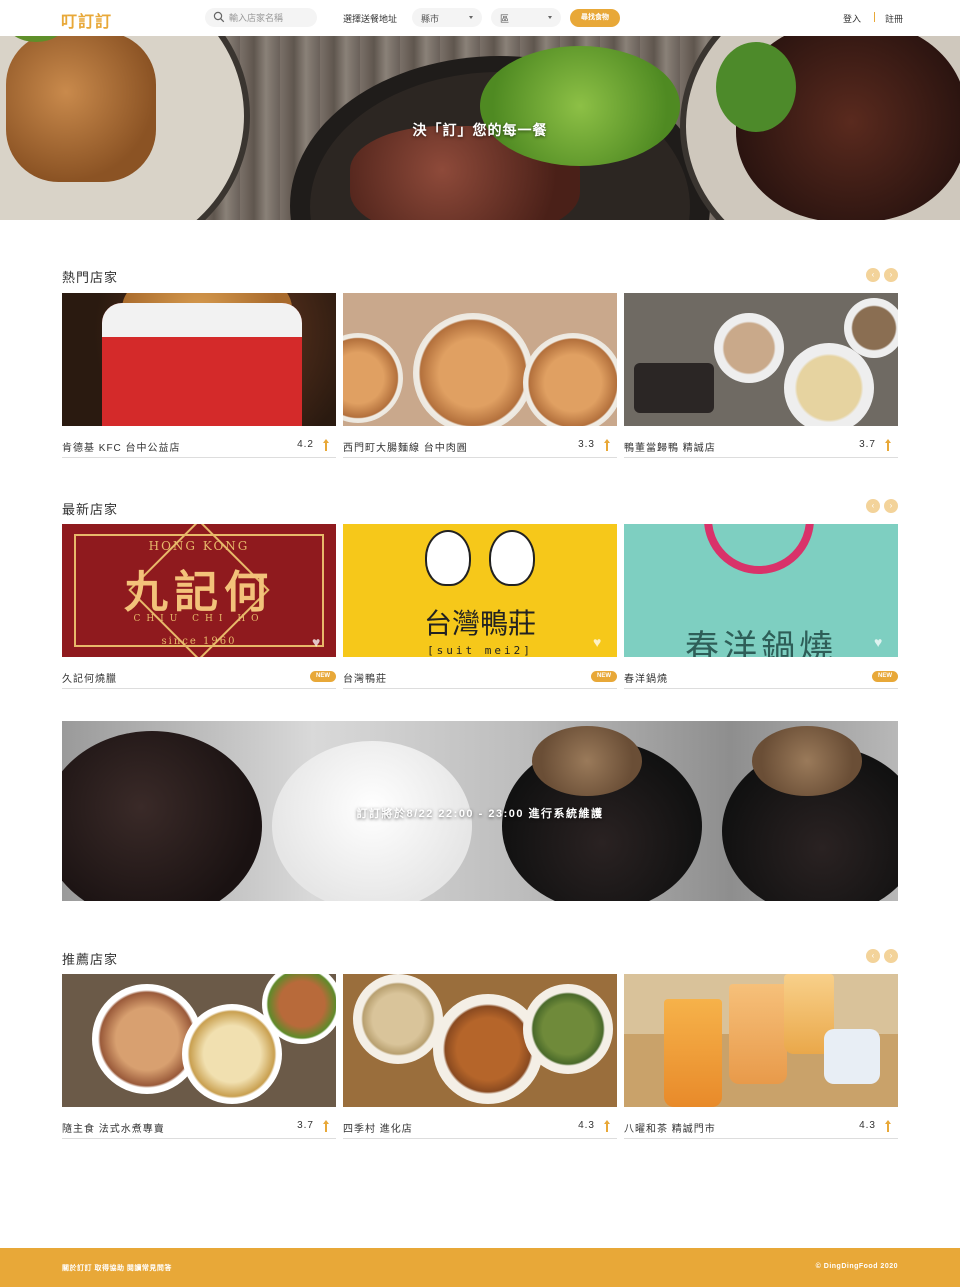 The width and height of the screenshot is (960, 1287). What do you see at coordinates (89, 679) in the screenshot?
I see `store-name: 久記何燒臘` at bounding box center [89, 679].